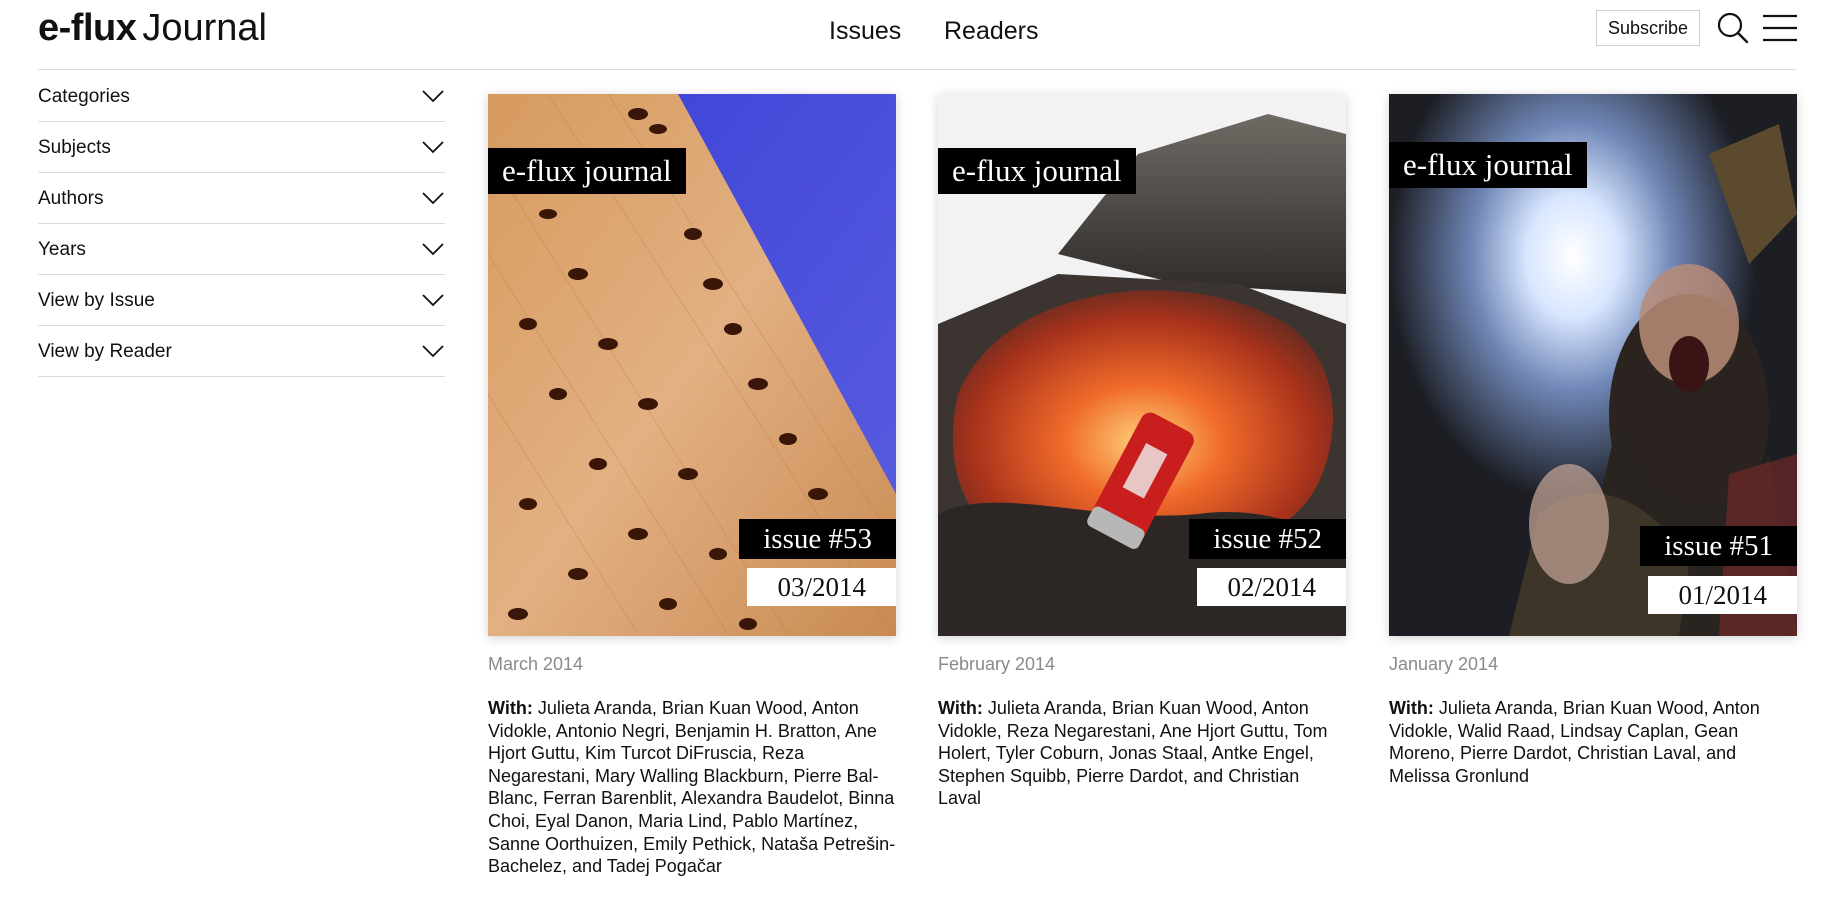  What do you see at coordinates (1722, 595) in the screenshot?
I see `cover-issue-date: 01/2014` at bounding box center [1722, 595].